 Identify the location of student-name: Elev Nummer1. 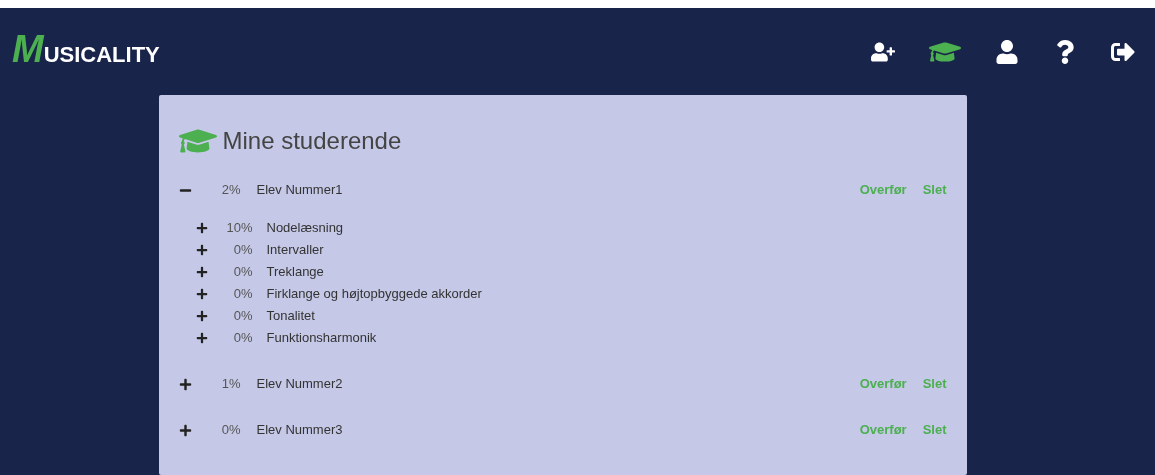
(300, 190).